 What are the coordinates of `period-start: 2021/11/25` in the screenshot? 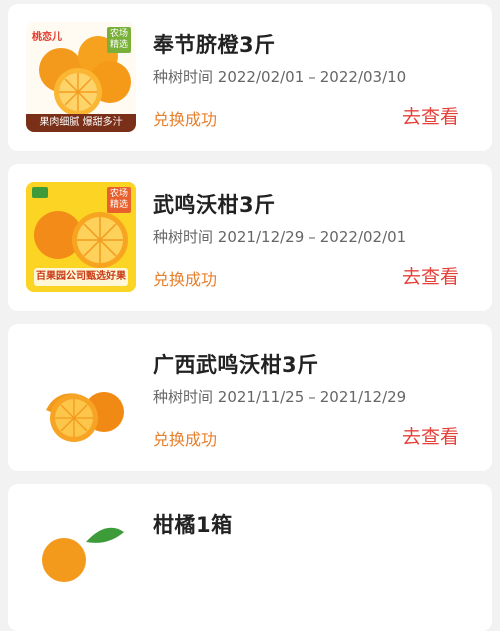 It's located at (261, 397).